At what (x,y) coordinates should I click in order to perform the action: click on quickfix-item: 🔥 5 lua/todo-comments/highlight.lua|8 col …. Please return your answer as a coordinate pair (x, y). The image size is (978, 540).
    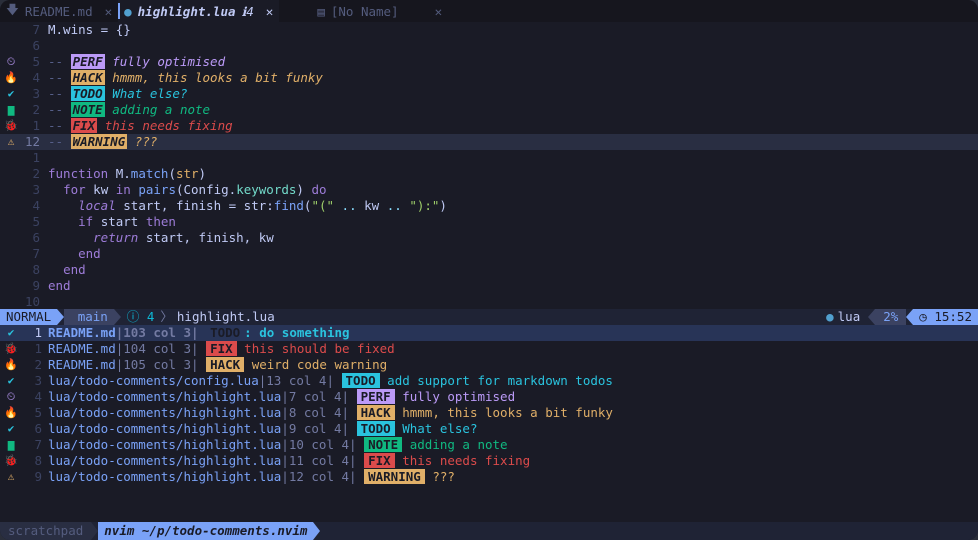
    Looking at the image, I should click on (489, 413).